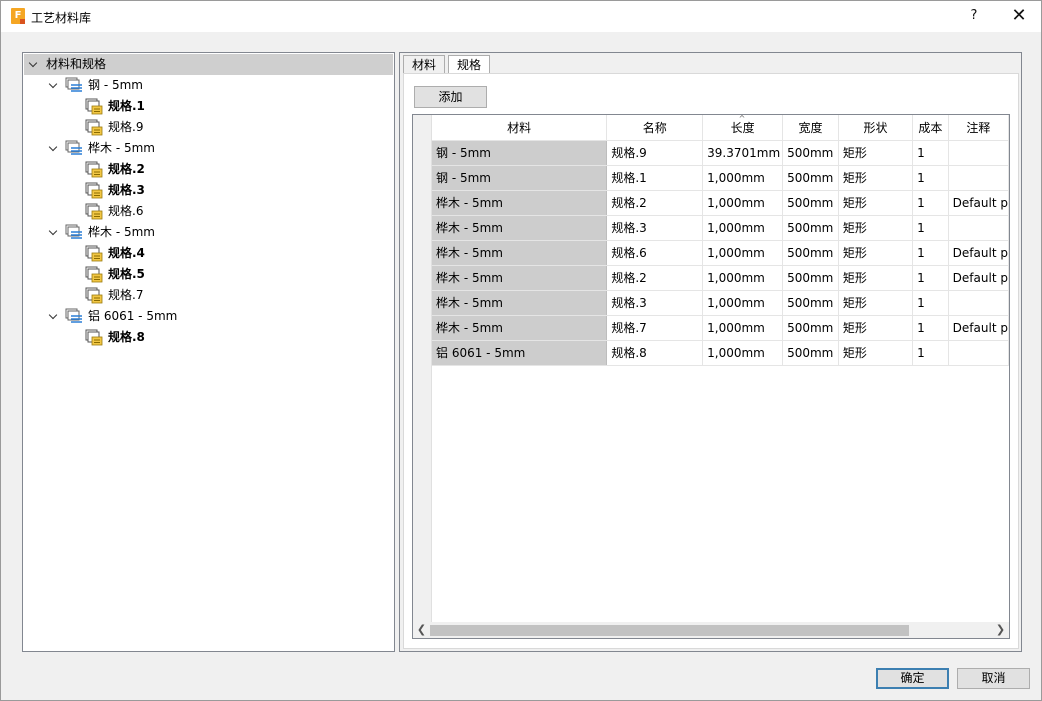  I want to click on tree-spec-item: 规格.9, so click(207, 127).